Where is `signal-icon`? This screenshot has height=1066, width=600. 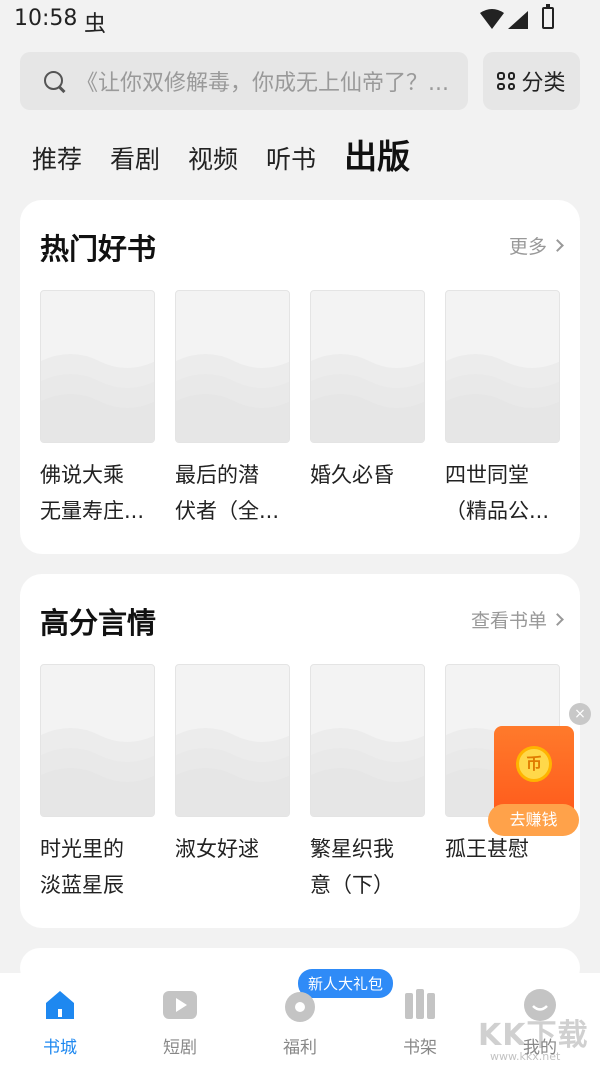
signal-icon is located at coordinates (504, 19).